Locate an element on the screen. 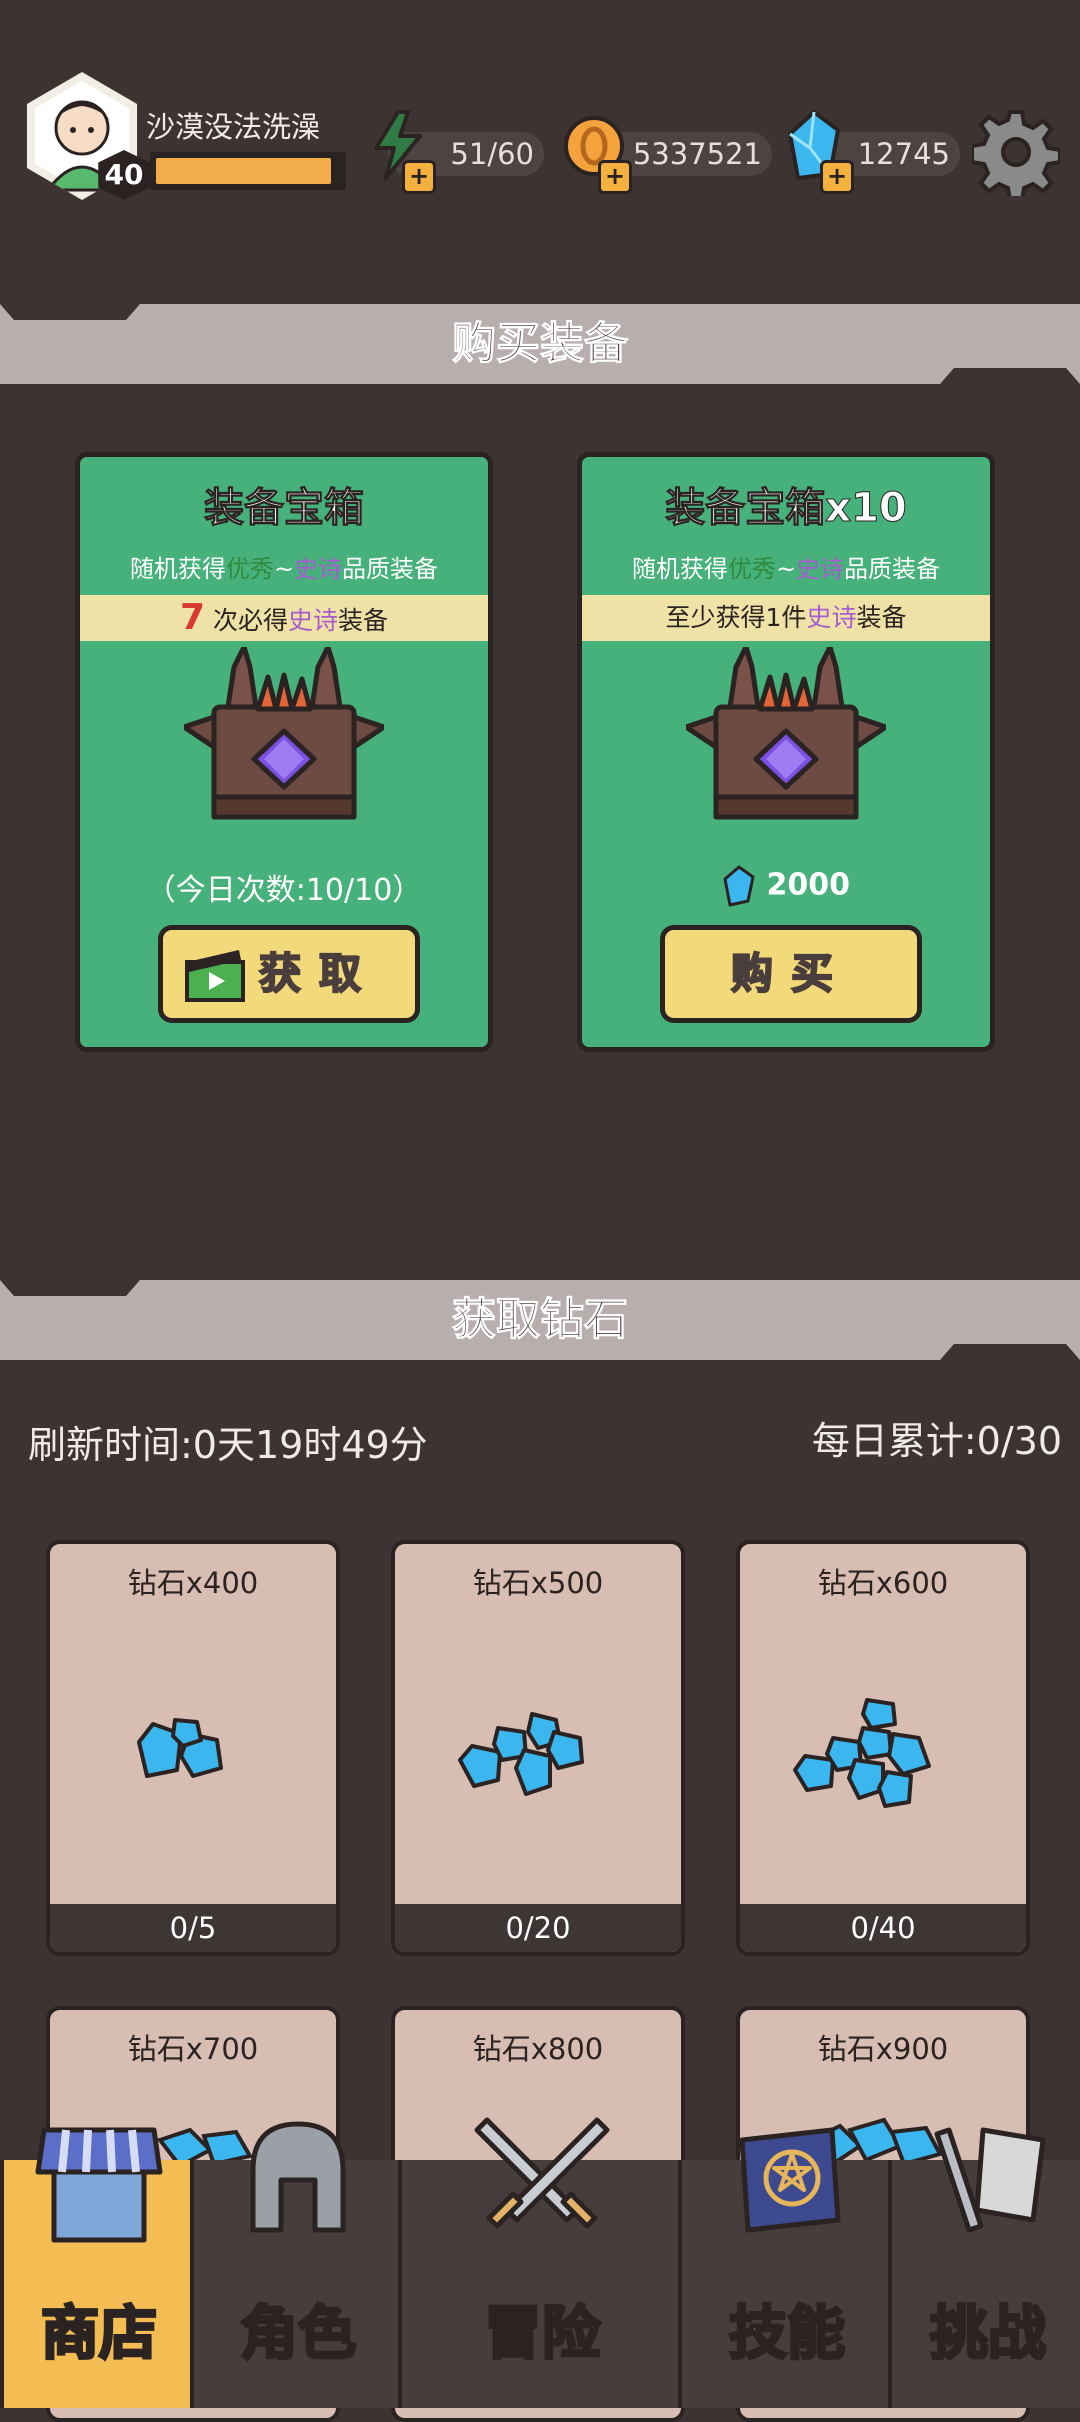 This screenshot has width=1080, height=2422. refresh-timer: 刷新时间:0天19时49分 is located at coordinates (228, 1445).